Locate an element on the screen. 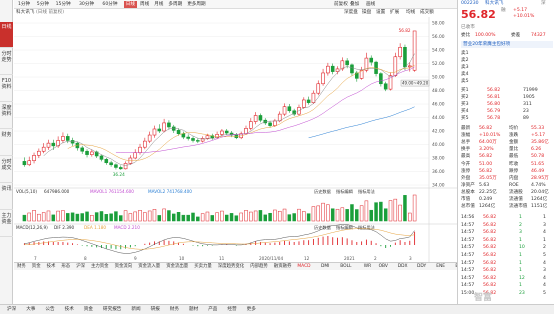 The width and height of the screenshot is (554, 315). bottom-tab-1: 资金 is located at coordinates (36, 267).